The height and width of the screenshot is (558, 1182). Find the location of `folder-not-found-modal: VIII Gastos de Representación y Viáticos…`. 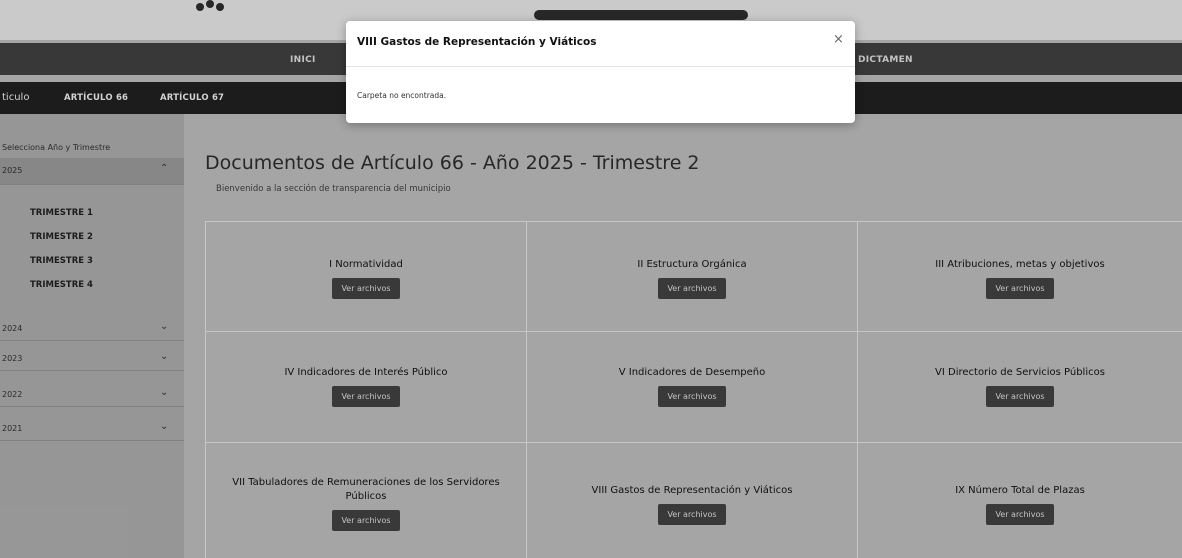

folder-not-found-modal: VIII Gastos de Representación y Viáticos… is located at coordinates (600, 72).